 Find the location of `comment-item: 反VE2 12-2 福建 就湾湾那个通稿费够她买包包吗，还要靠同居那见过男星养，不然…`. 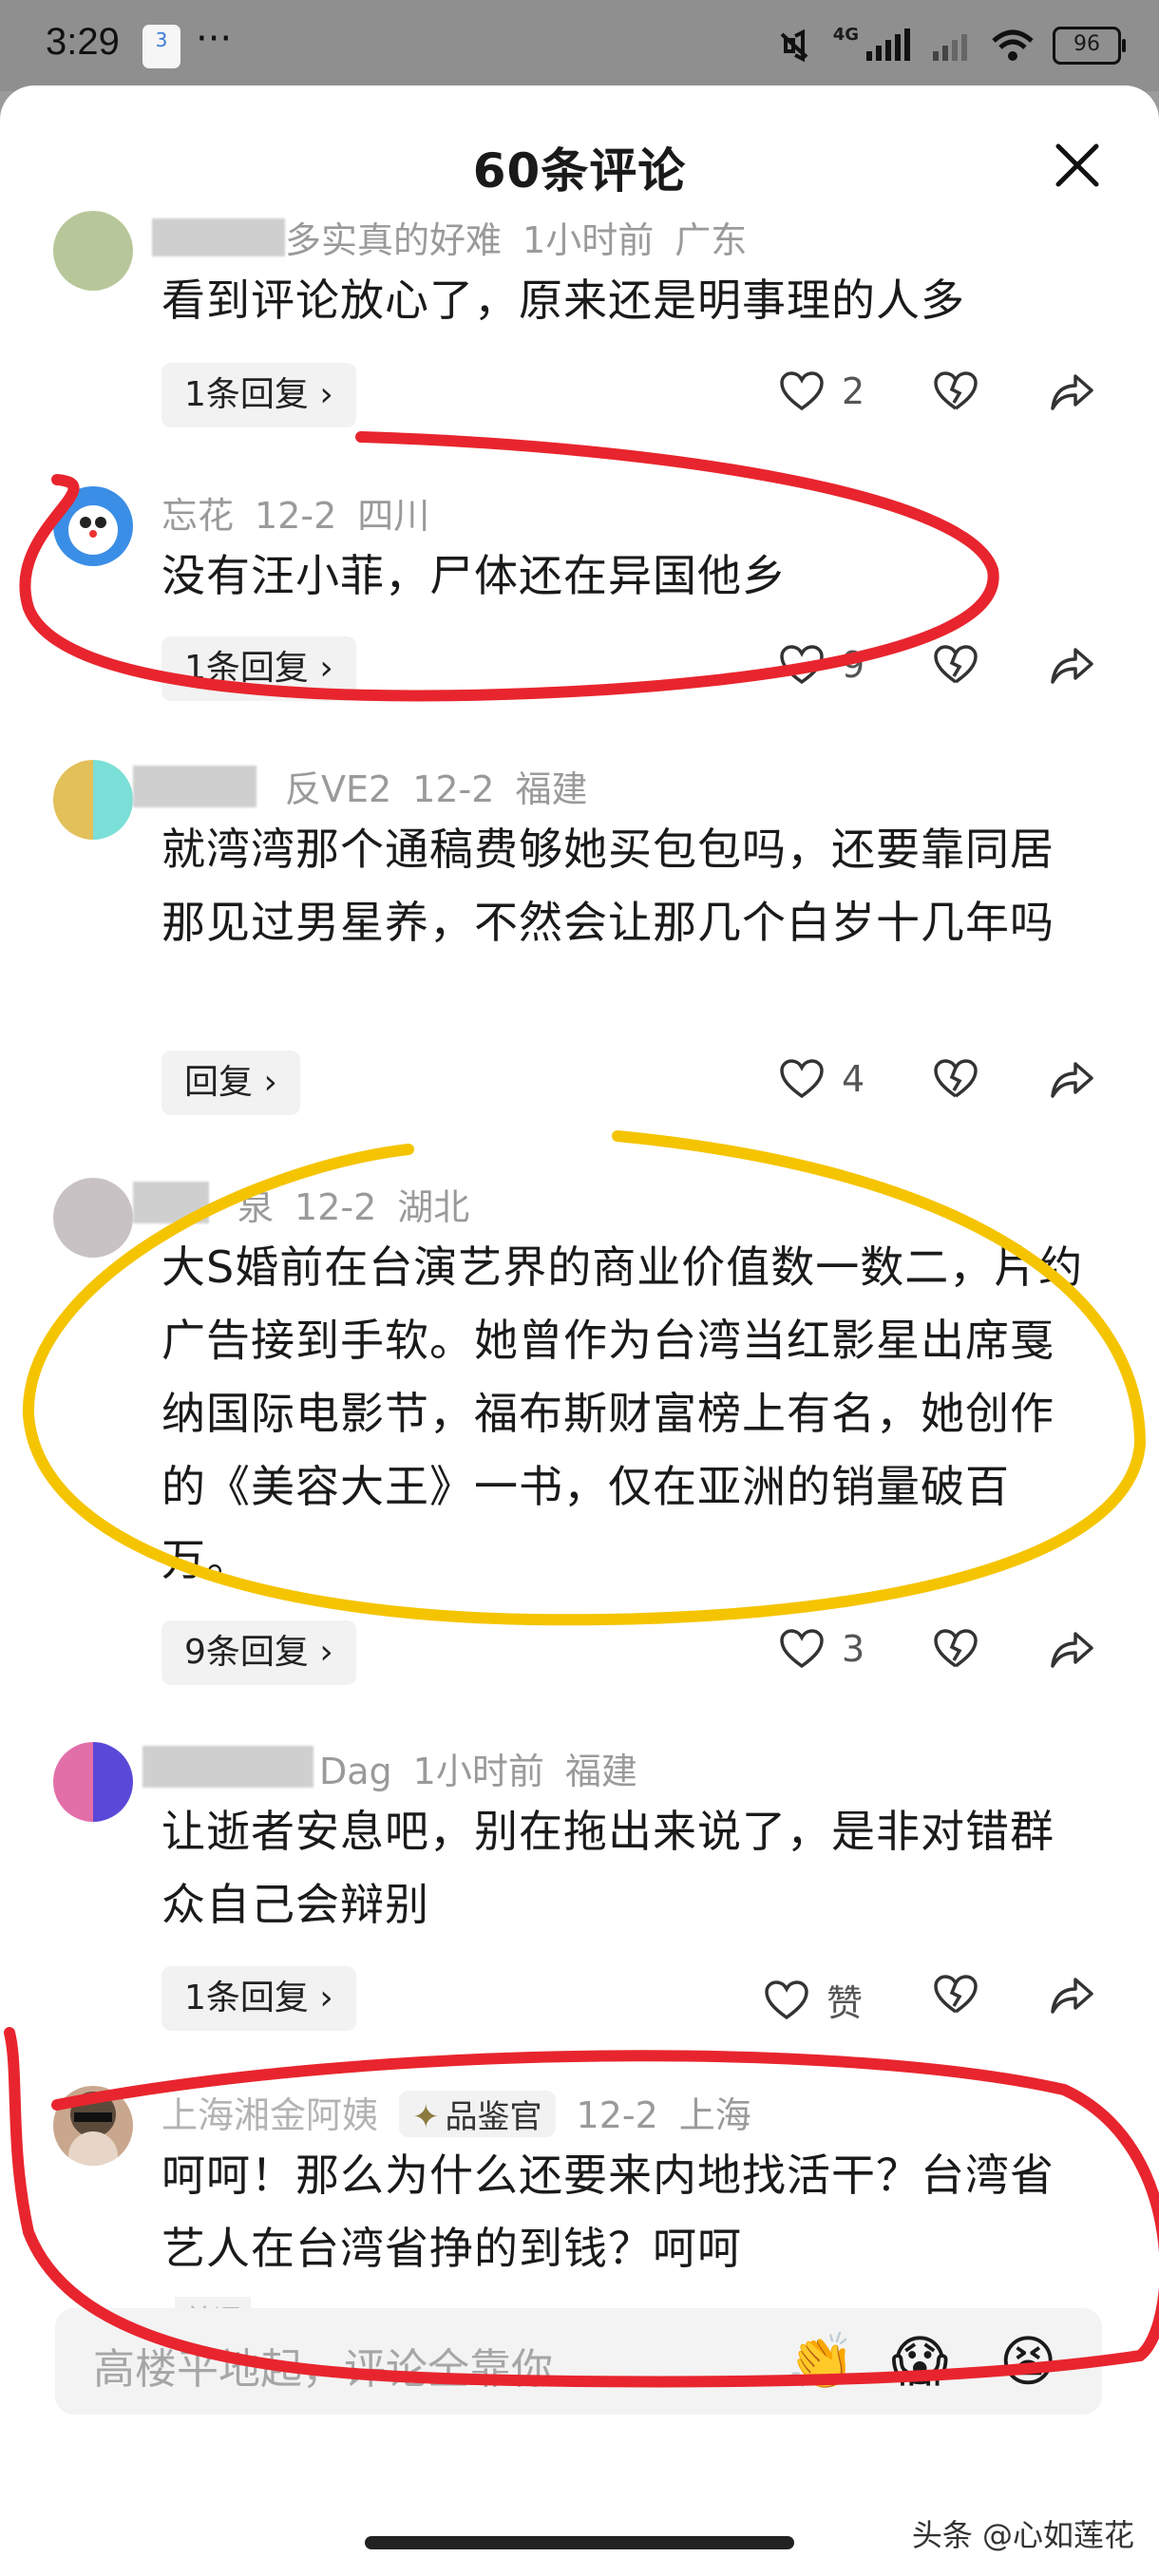

comment-item: 反VE2 12-2 福建 就湾湾那个通稿费够她买包包吗，还要靠同居那见过男星养，不然… is located at coordinates (579, 940).